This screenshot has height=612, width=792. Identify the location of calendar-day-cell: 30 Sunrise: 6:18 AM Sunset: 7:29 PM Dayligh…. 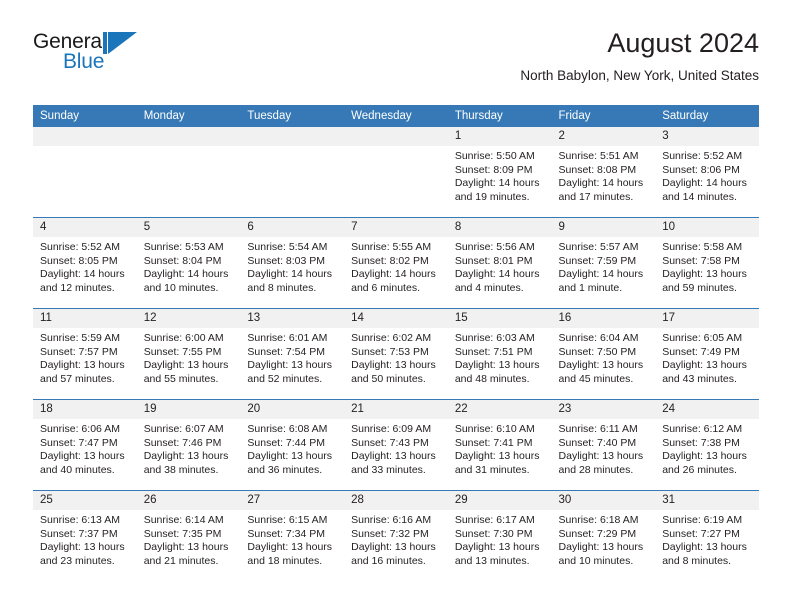
(603, 535).